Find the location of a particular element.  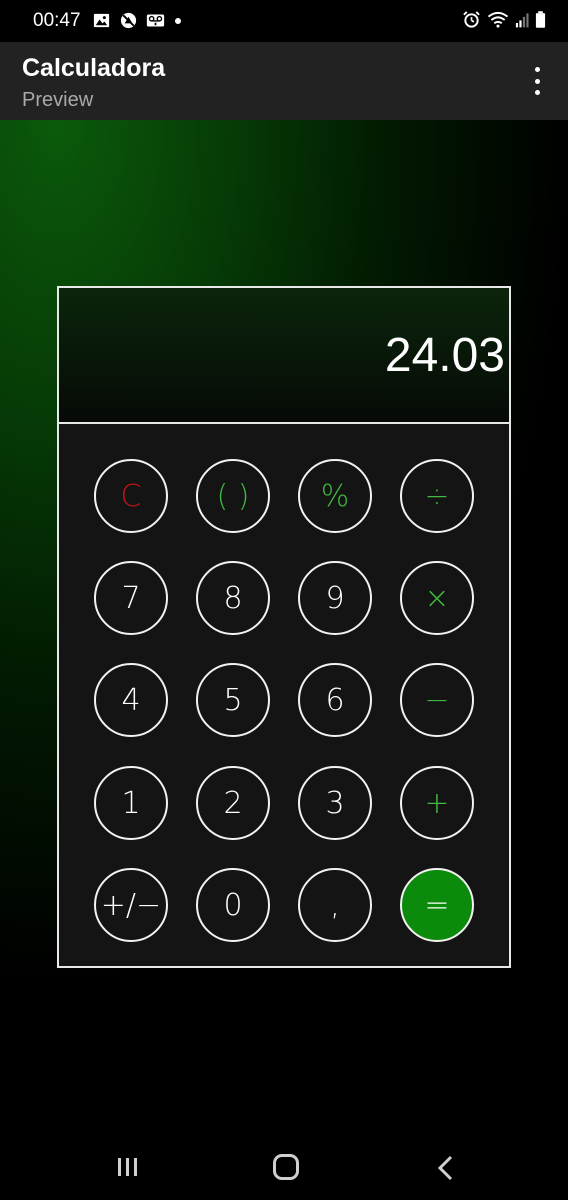

battery-icon is located at coordinates (540, 19).